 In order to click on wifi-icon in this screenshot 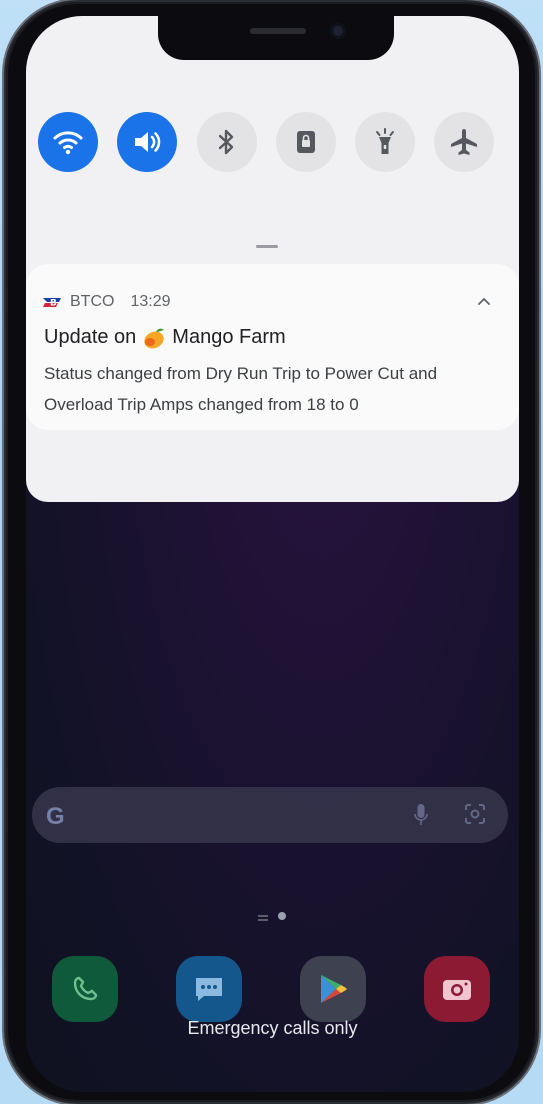, I will do `click(68, 143)`.